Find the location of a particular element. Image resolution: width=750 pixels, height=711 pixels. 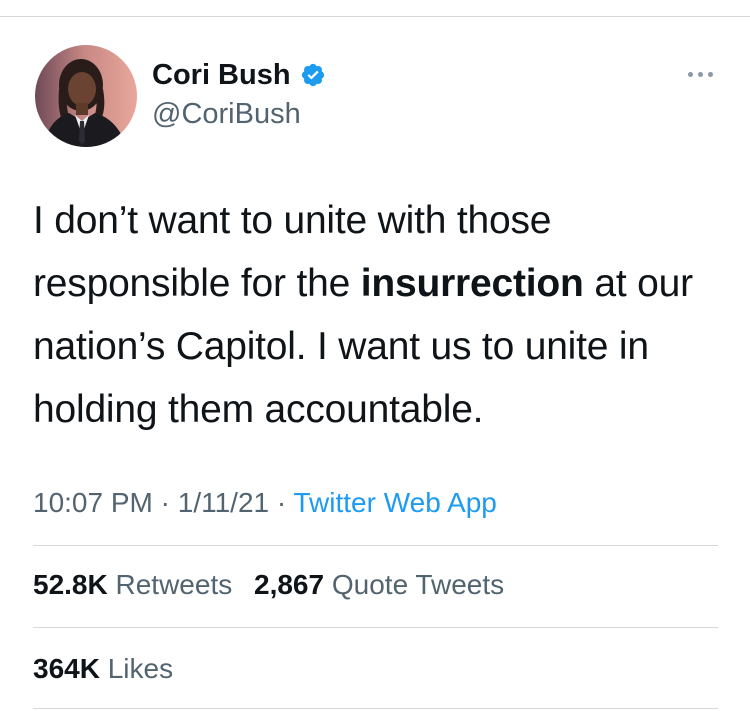

retweets-count: 52.8K is located at coordinates (70, 584).